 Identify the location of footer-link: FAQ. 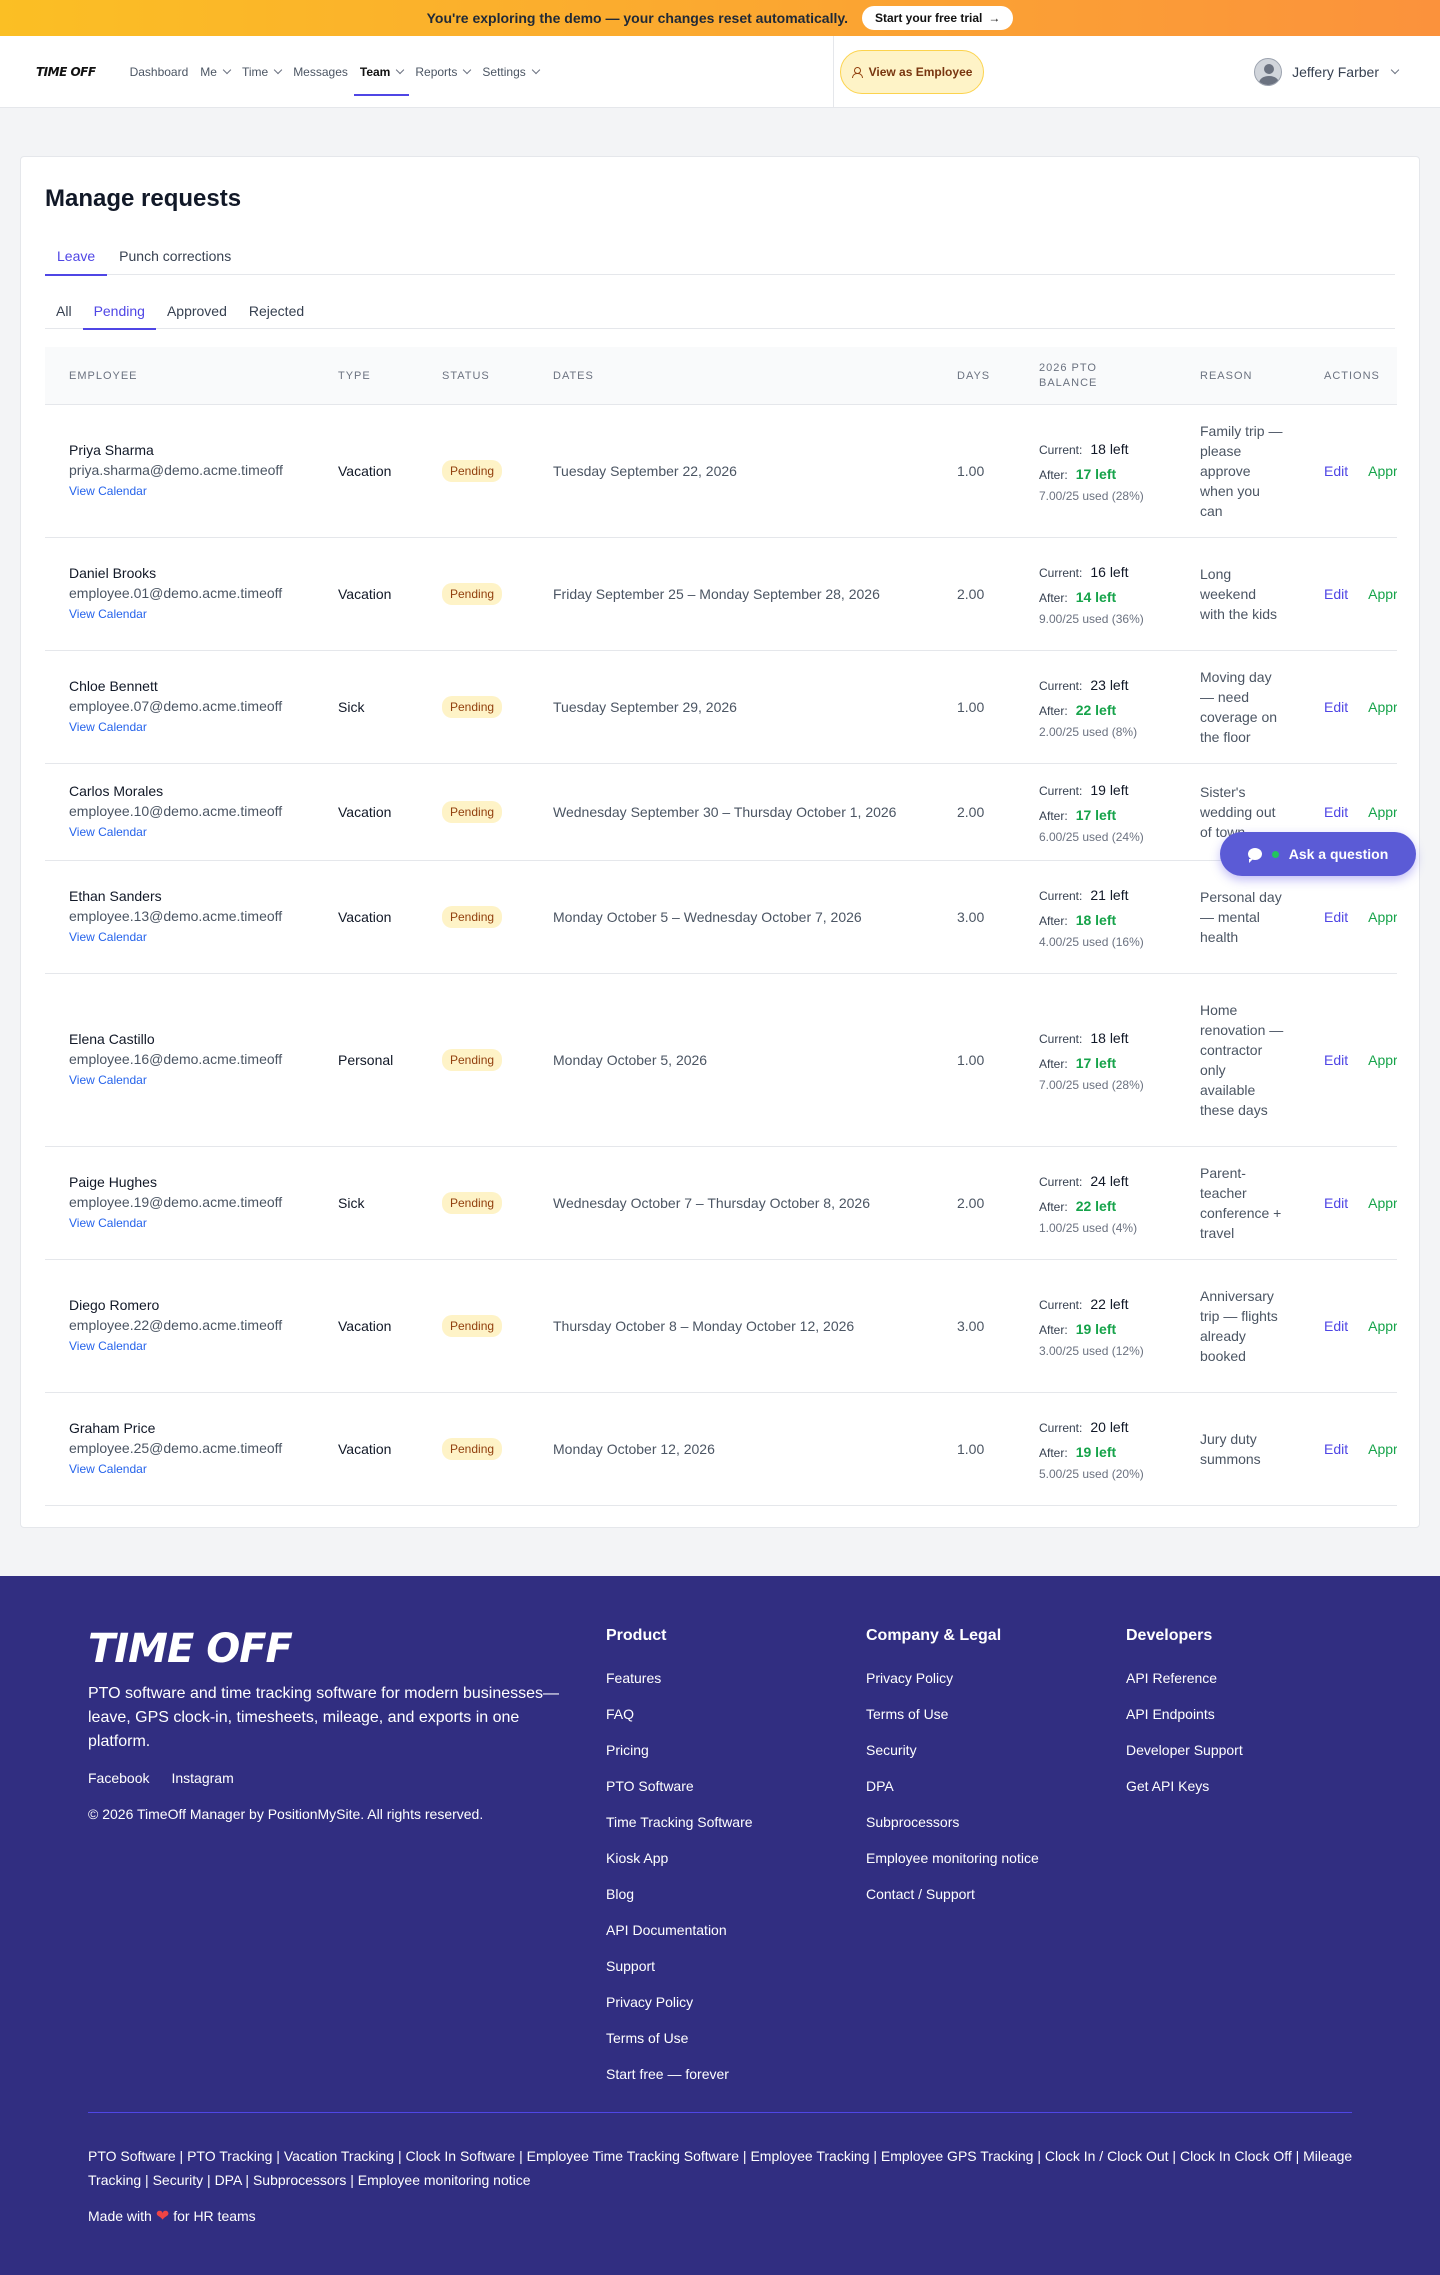
(679, 1714).